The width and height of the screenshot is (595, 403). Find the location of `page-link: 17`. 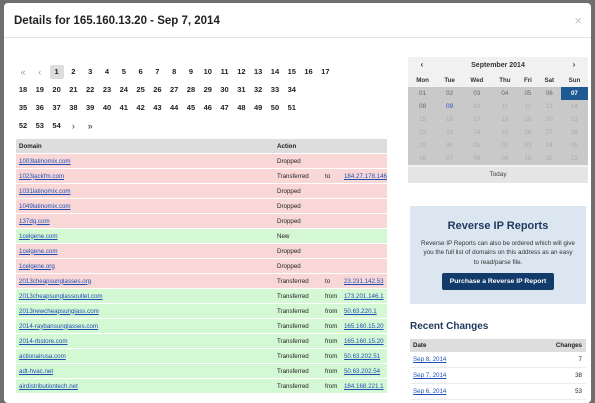

page-link: 17 is located at coordinates (325, 72).